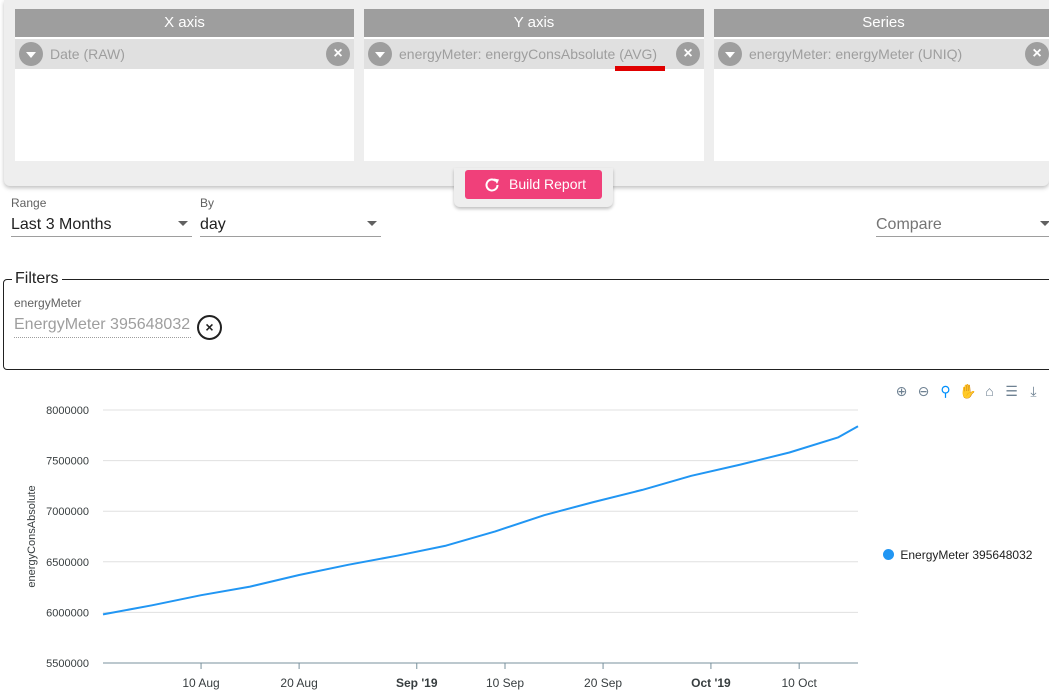 This screenshot has width=1049, height=697. Describe the element at coordinates (67, 613) in the screenshot. I see `y-tick-label: 6000000` at that location.